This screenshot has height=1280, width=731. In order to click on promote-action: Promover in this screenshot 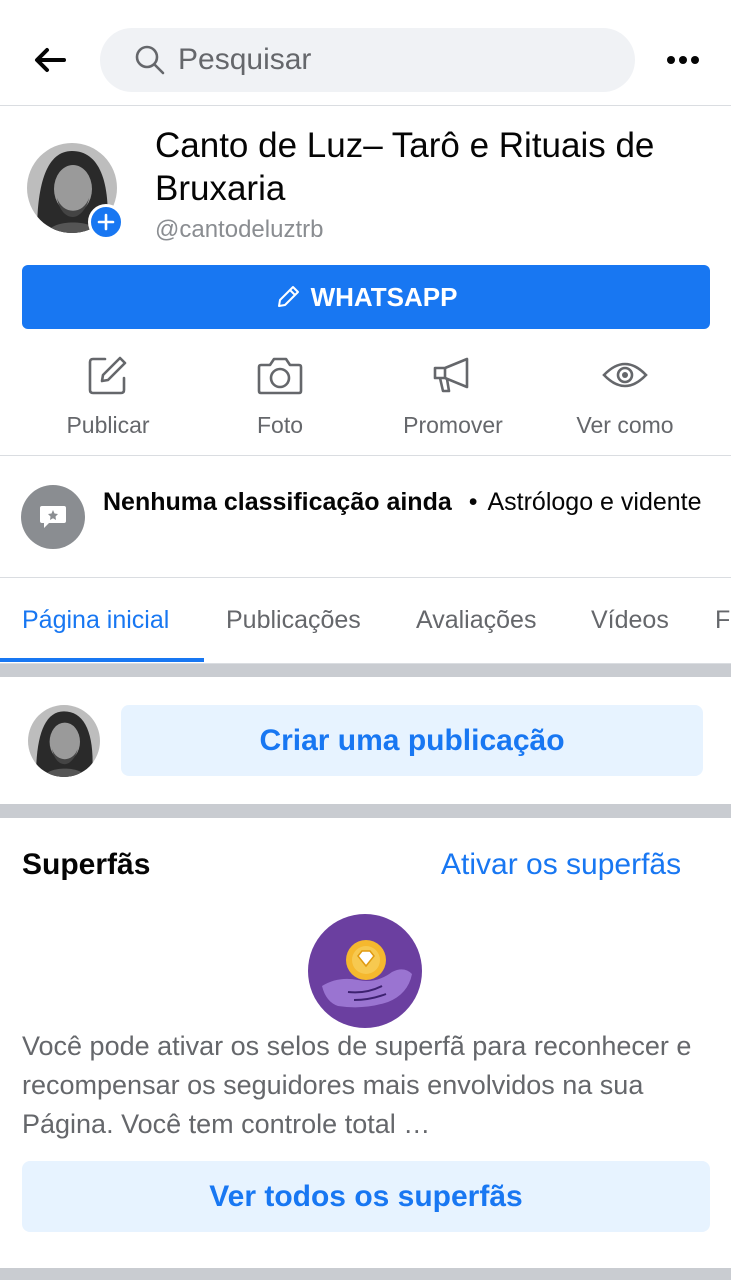, I will do `click(453, 395)`.